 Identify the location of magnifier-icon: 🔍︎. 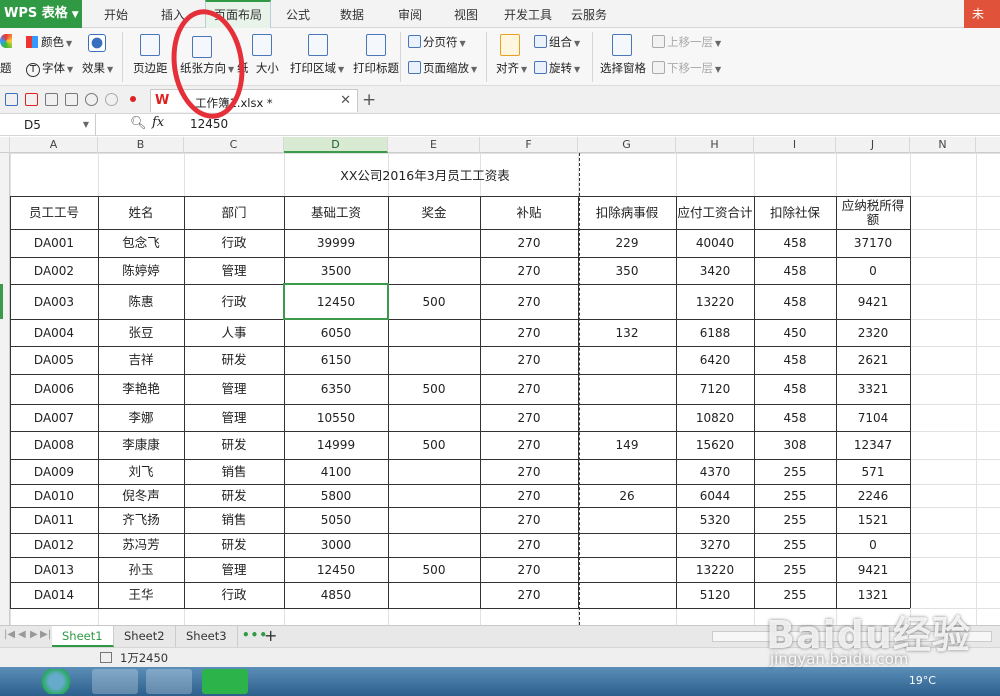
(138, 123).